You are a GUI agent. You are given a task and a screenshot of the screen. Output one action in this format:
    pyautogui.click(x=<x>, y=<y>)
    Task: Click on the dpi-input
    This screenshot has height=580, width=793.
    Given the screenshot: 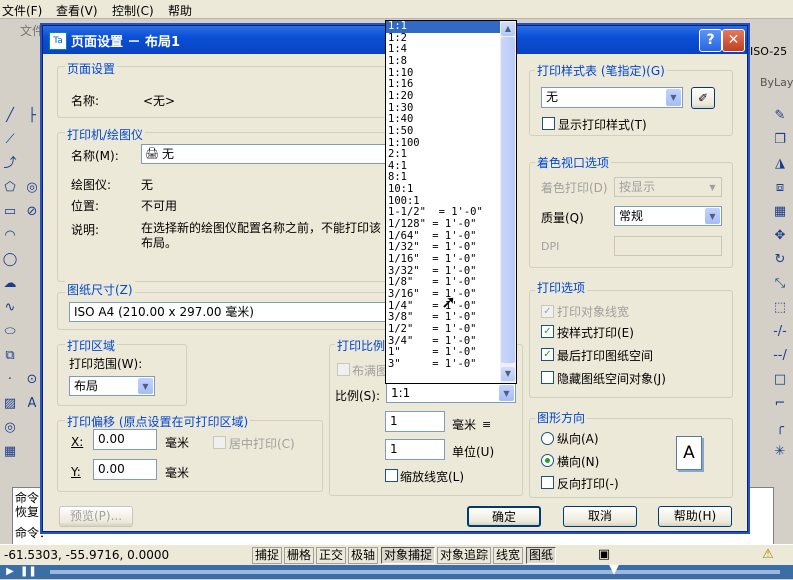 What is the action you would take?
    pyautogui.click(x=668, y=246)
    